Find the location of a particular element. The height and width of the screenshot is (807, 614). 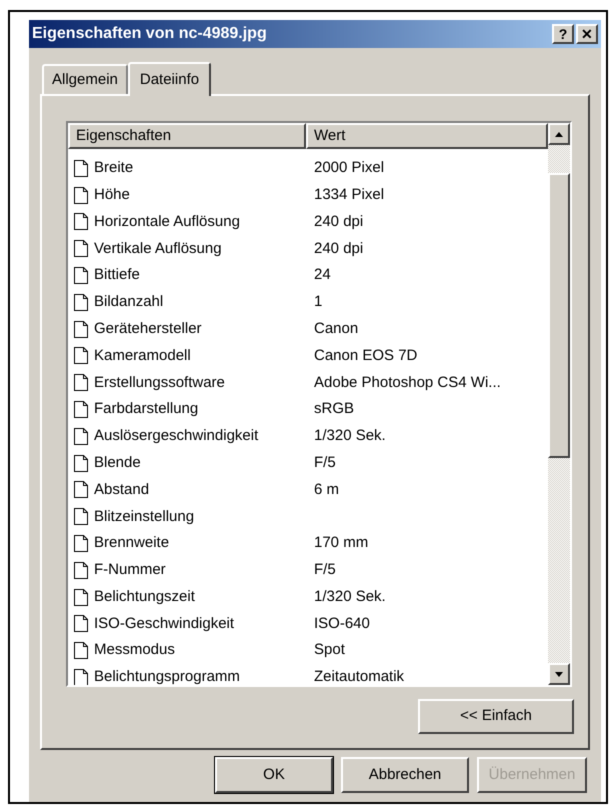

cancel-button: Abbrechen is located at coordinates (405, 775).